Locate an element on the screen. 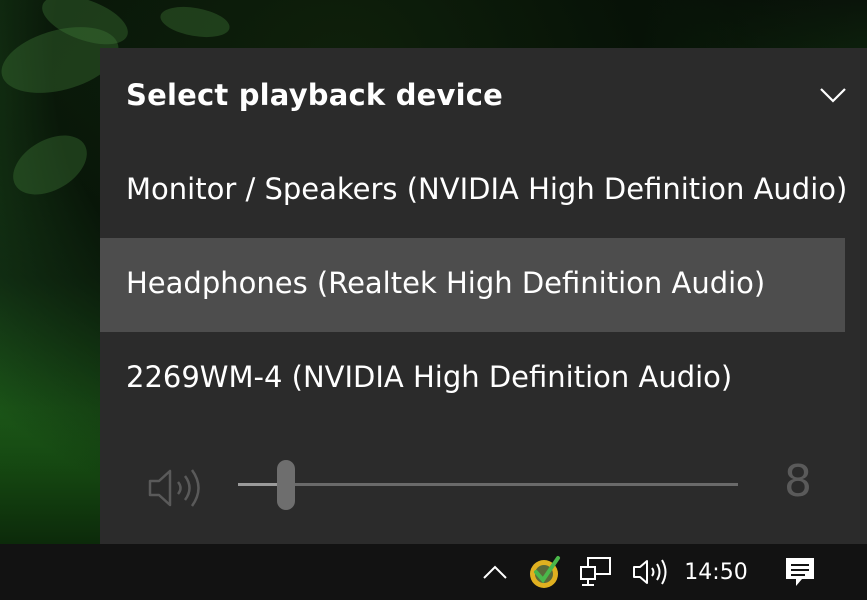 The image size is (867, 600). show-hidden-icons-button is located at coordinates (495, 572).